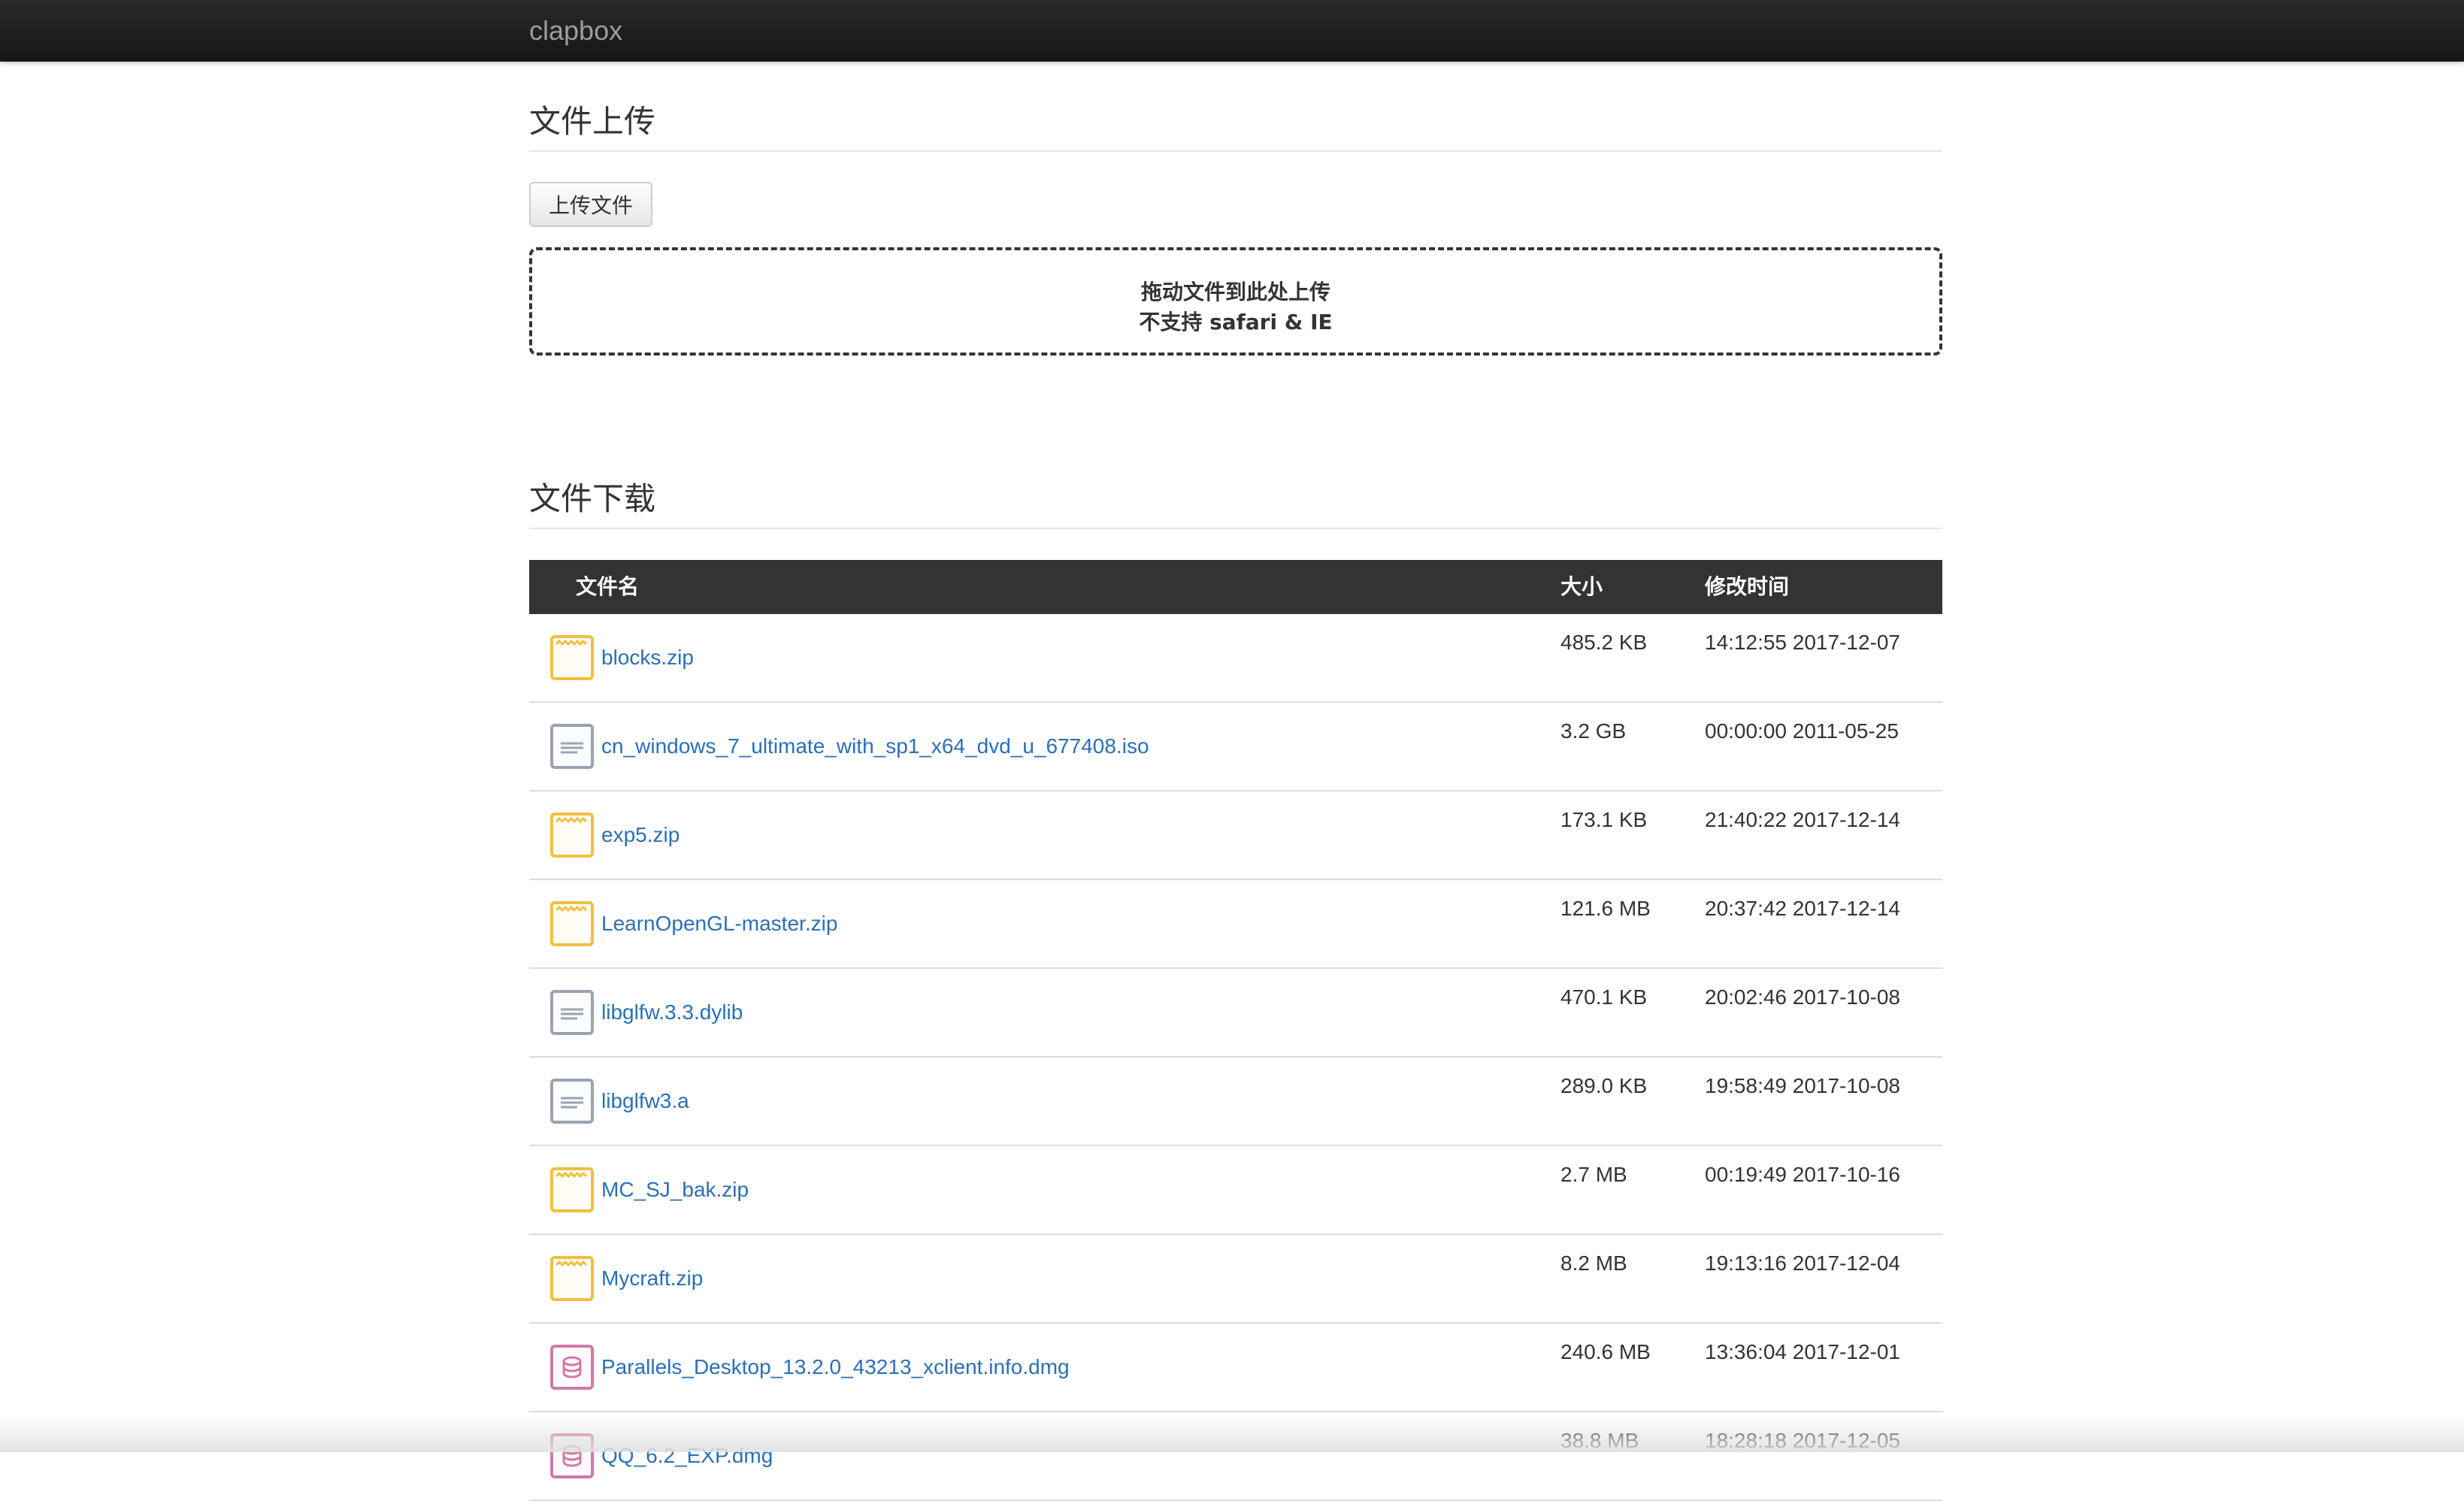 This screenshot has width=2464, height=1501. Describe the element at coordinates (1235, 1102) in the screenshot. I see `table-row: libglfw3.a 289.0 KB 19:58:49 2017-10-08` at that location.